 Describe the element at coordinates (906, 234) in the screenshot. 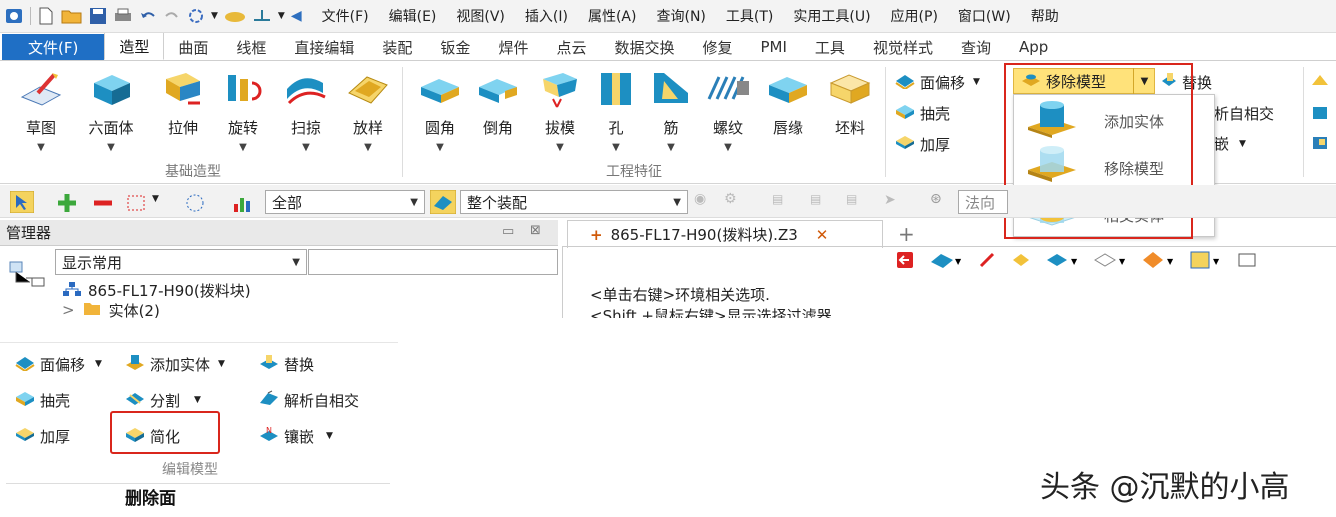

I see `new-tab-plus-icon: +` at that location.